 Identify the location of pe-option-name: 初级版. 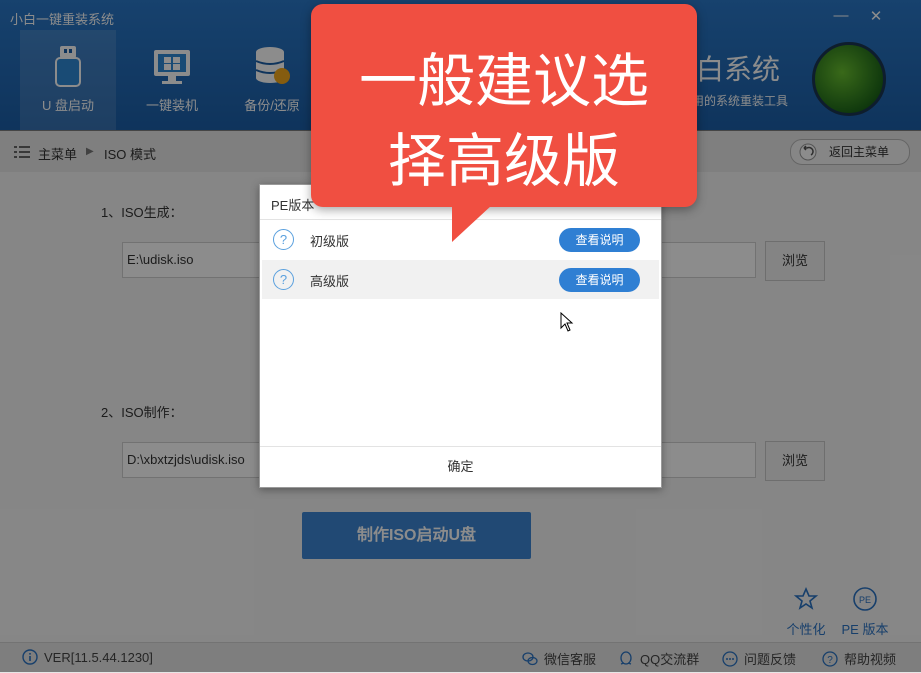
(330, 241).